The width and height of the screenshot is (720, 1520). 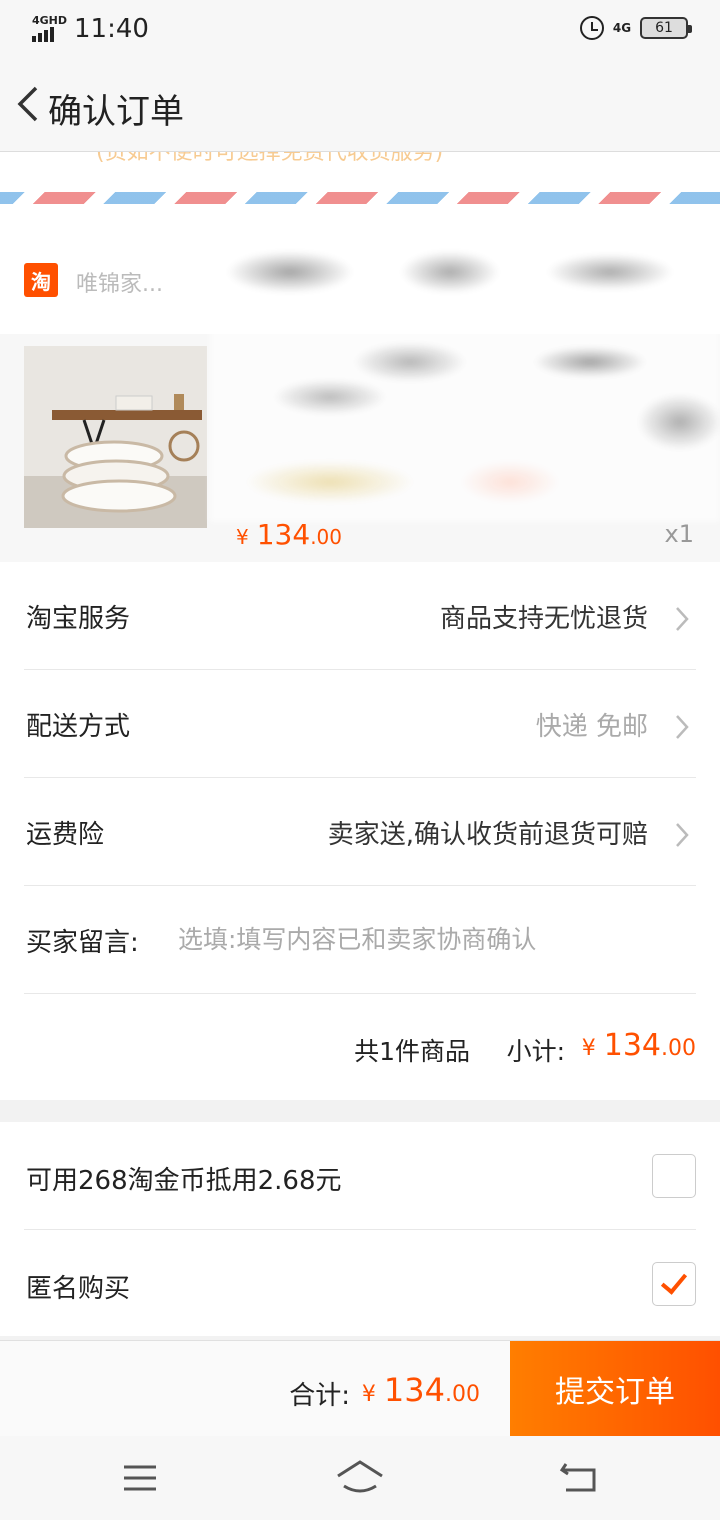 What do you see at coordinates (82, 943) in the screenshot?
I see `message-label: 买家留言:` at bounding box center [82, 943].